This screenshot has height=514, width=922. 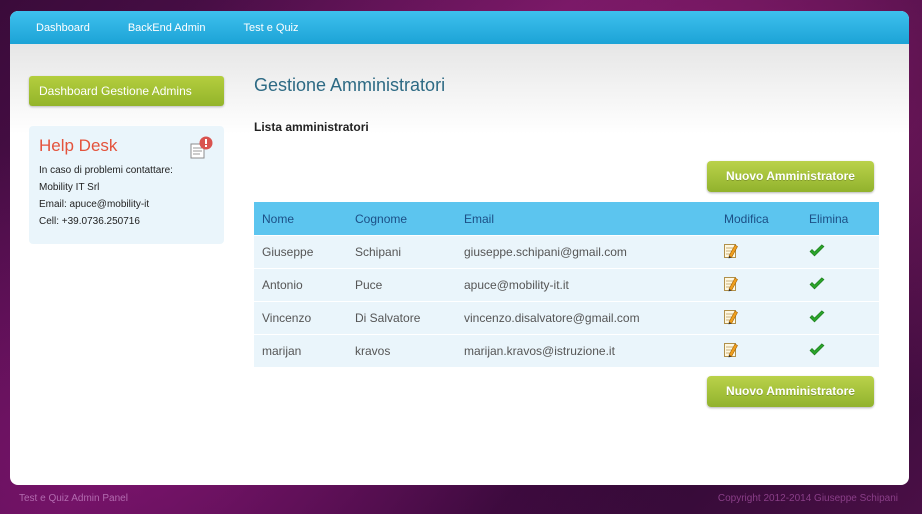 I want to click on cell-nome: Giuseppe, so click(x=300, y=252).